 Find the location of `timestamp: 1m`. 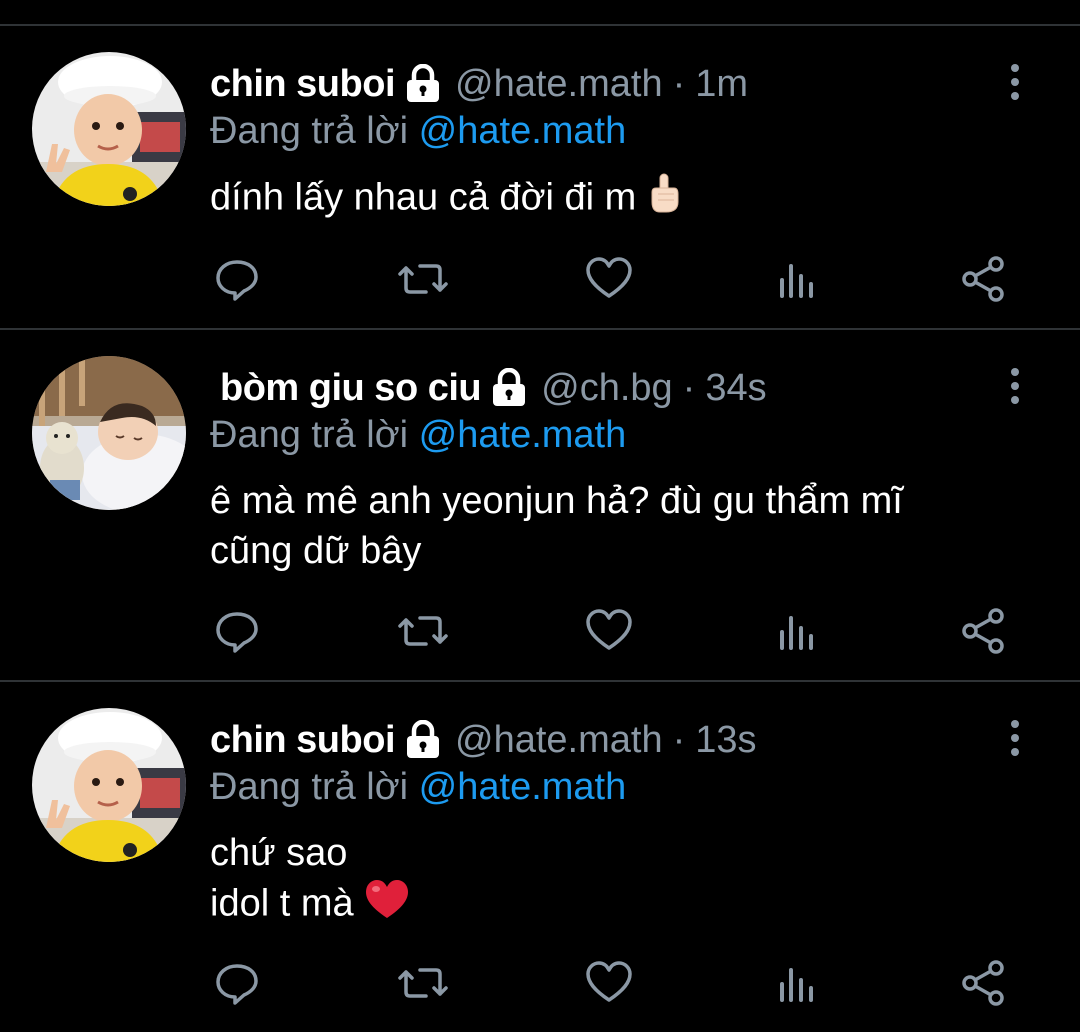

timestamp: 1m is located at coordinates (721, 84).